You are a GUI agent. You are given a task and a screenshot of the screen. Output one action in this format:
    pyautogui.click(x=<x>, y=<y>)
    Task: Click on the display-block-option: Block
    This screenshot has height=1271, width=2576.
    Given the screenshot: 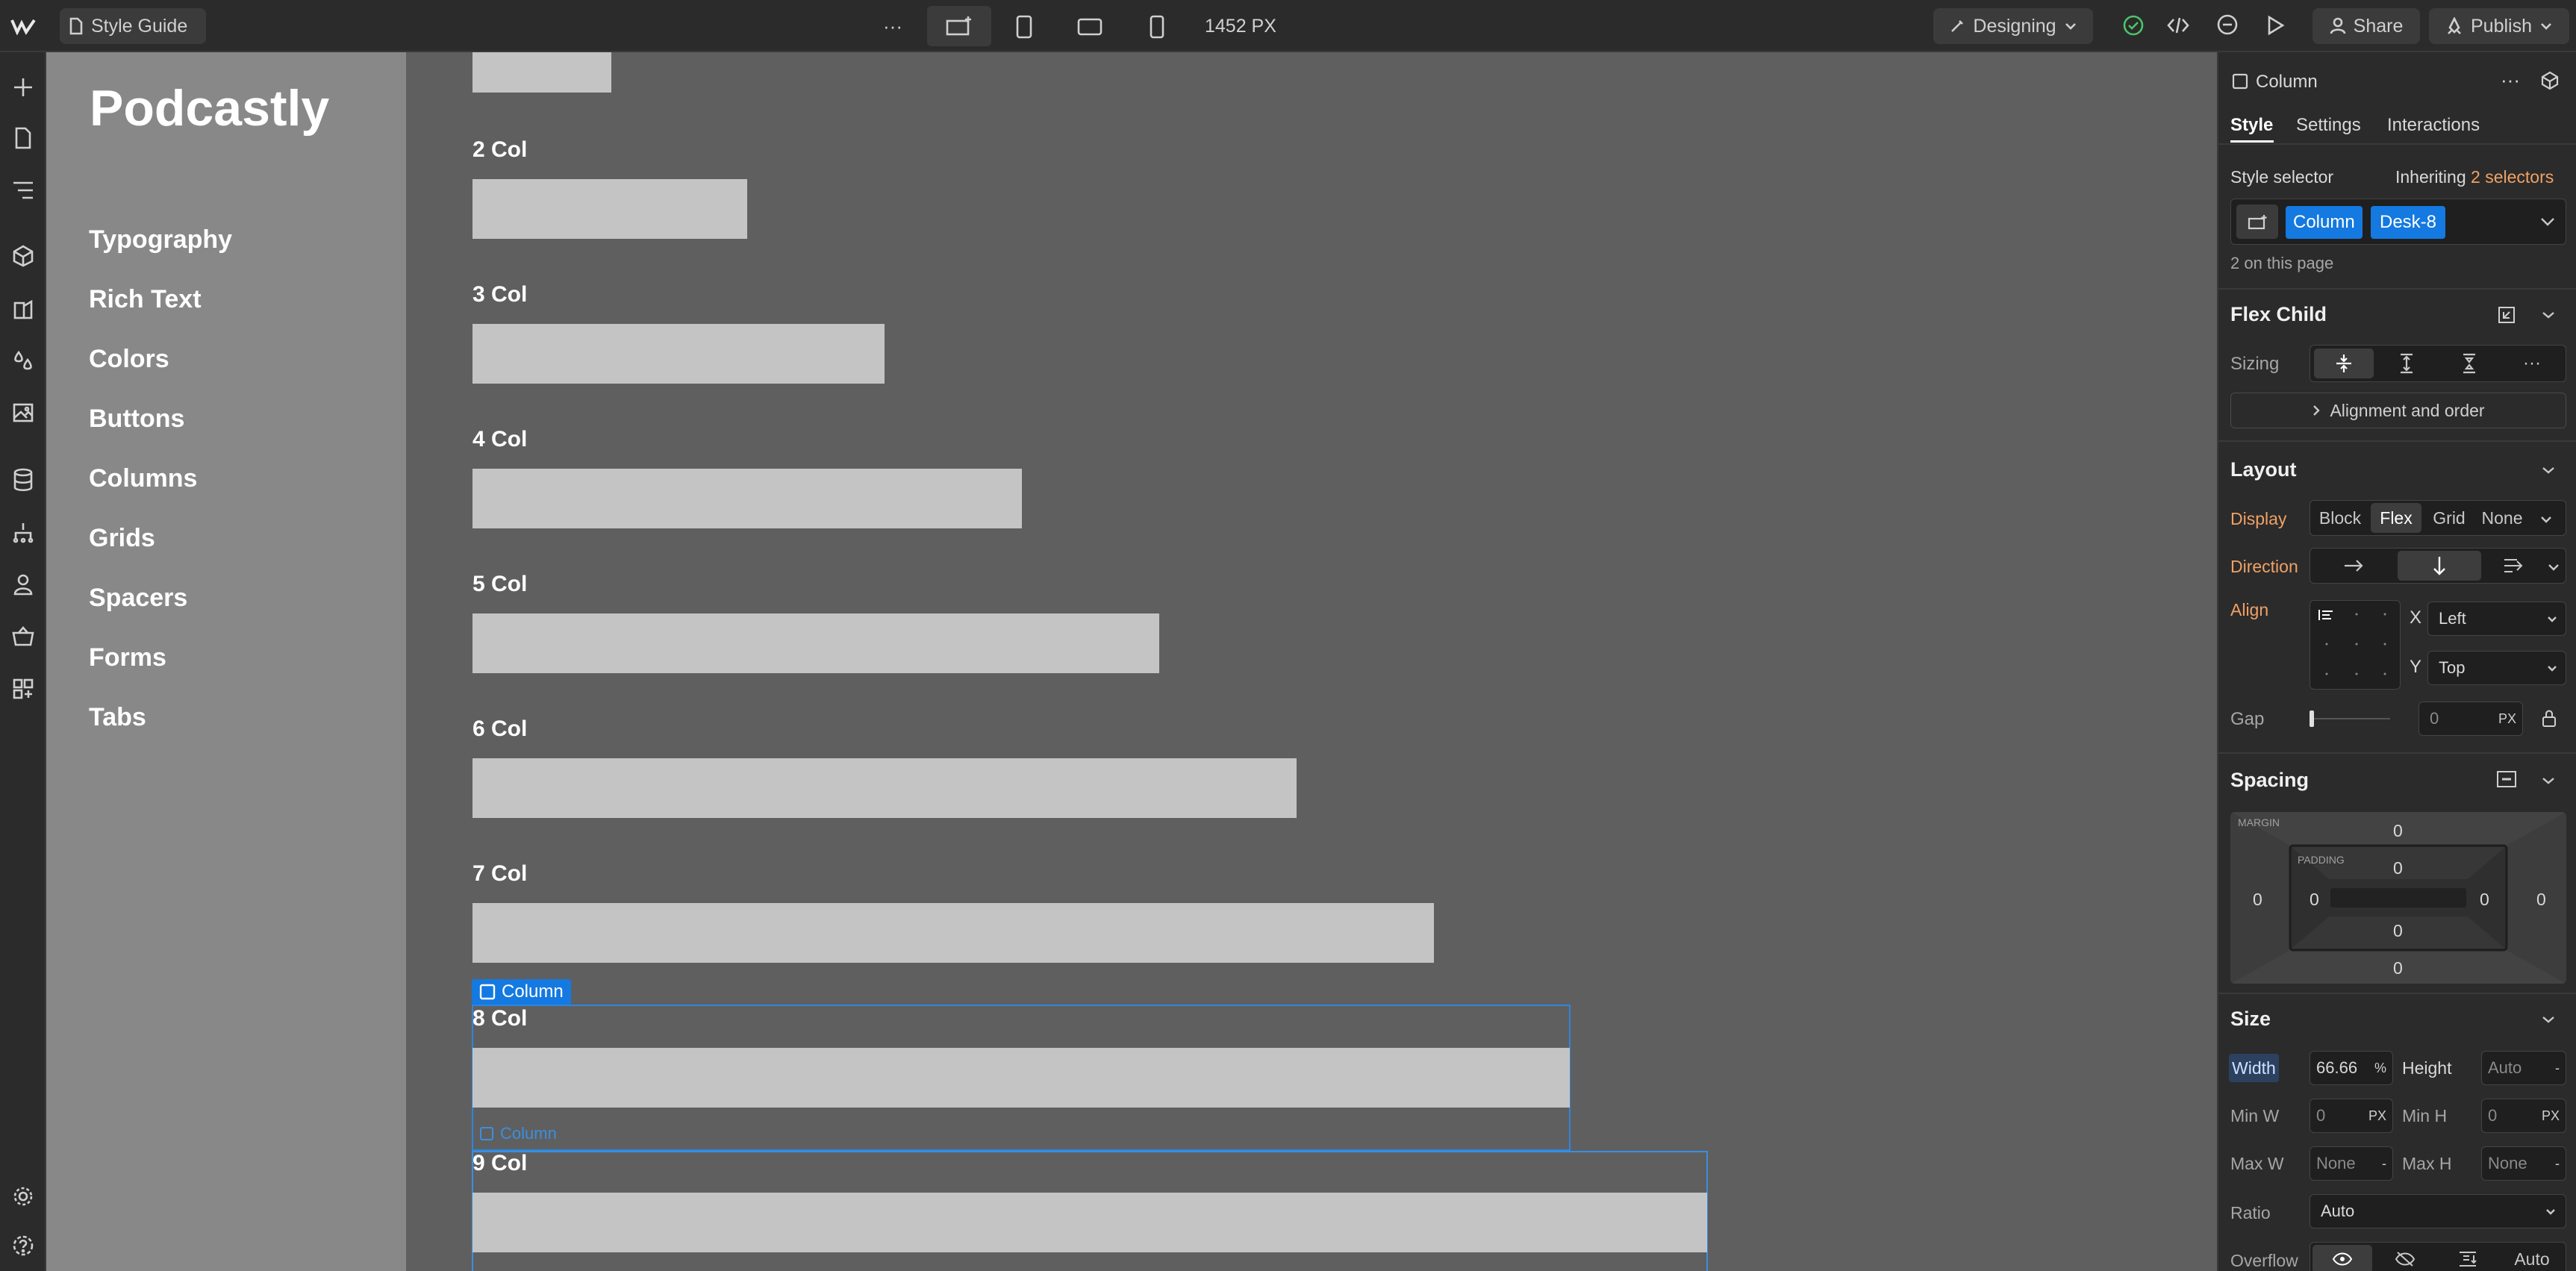 What is the action you would take?
    pyautogui.click(x=2340, y=518)
    